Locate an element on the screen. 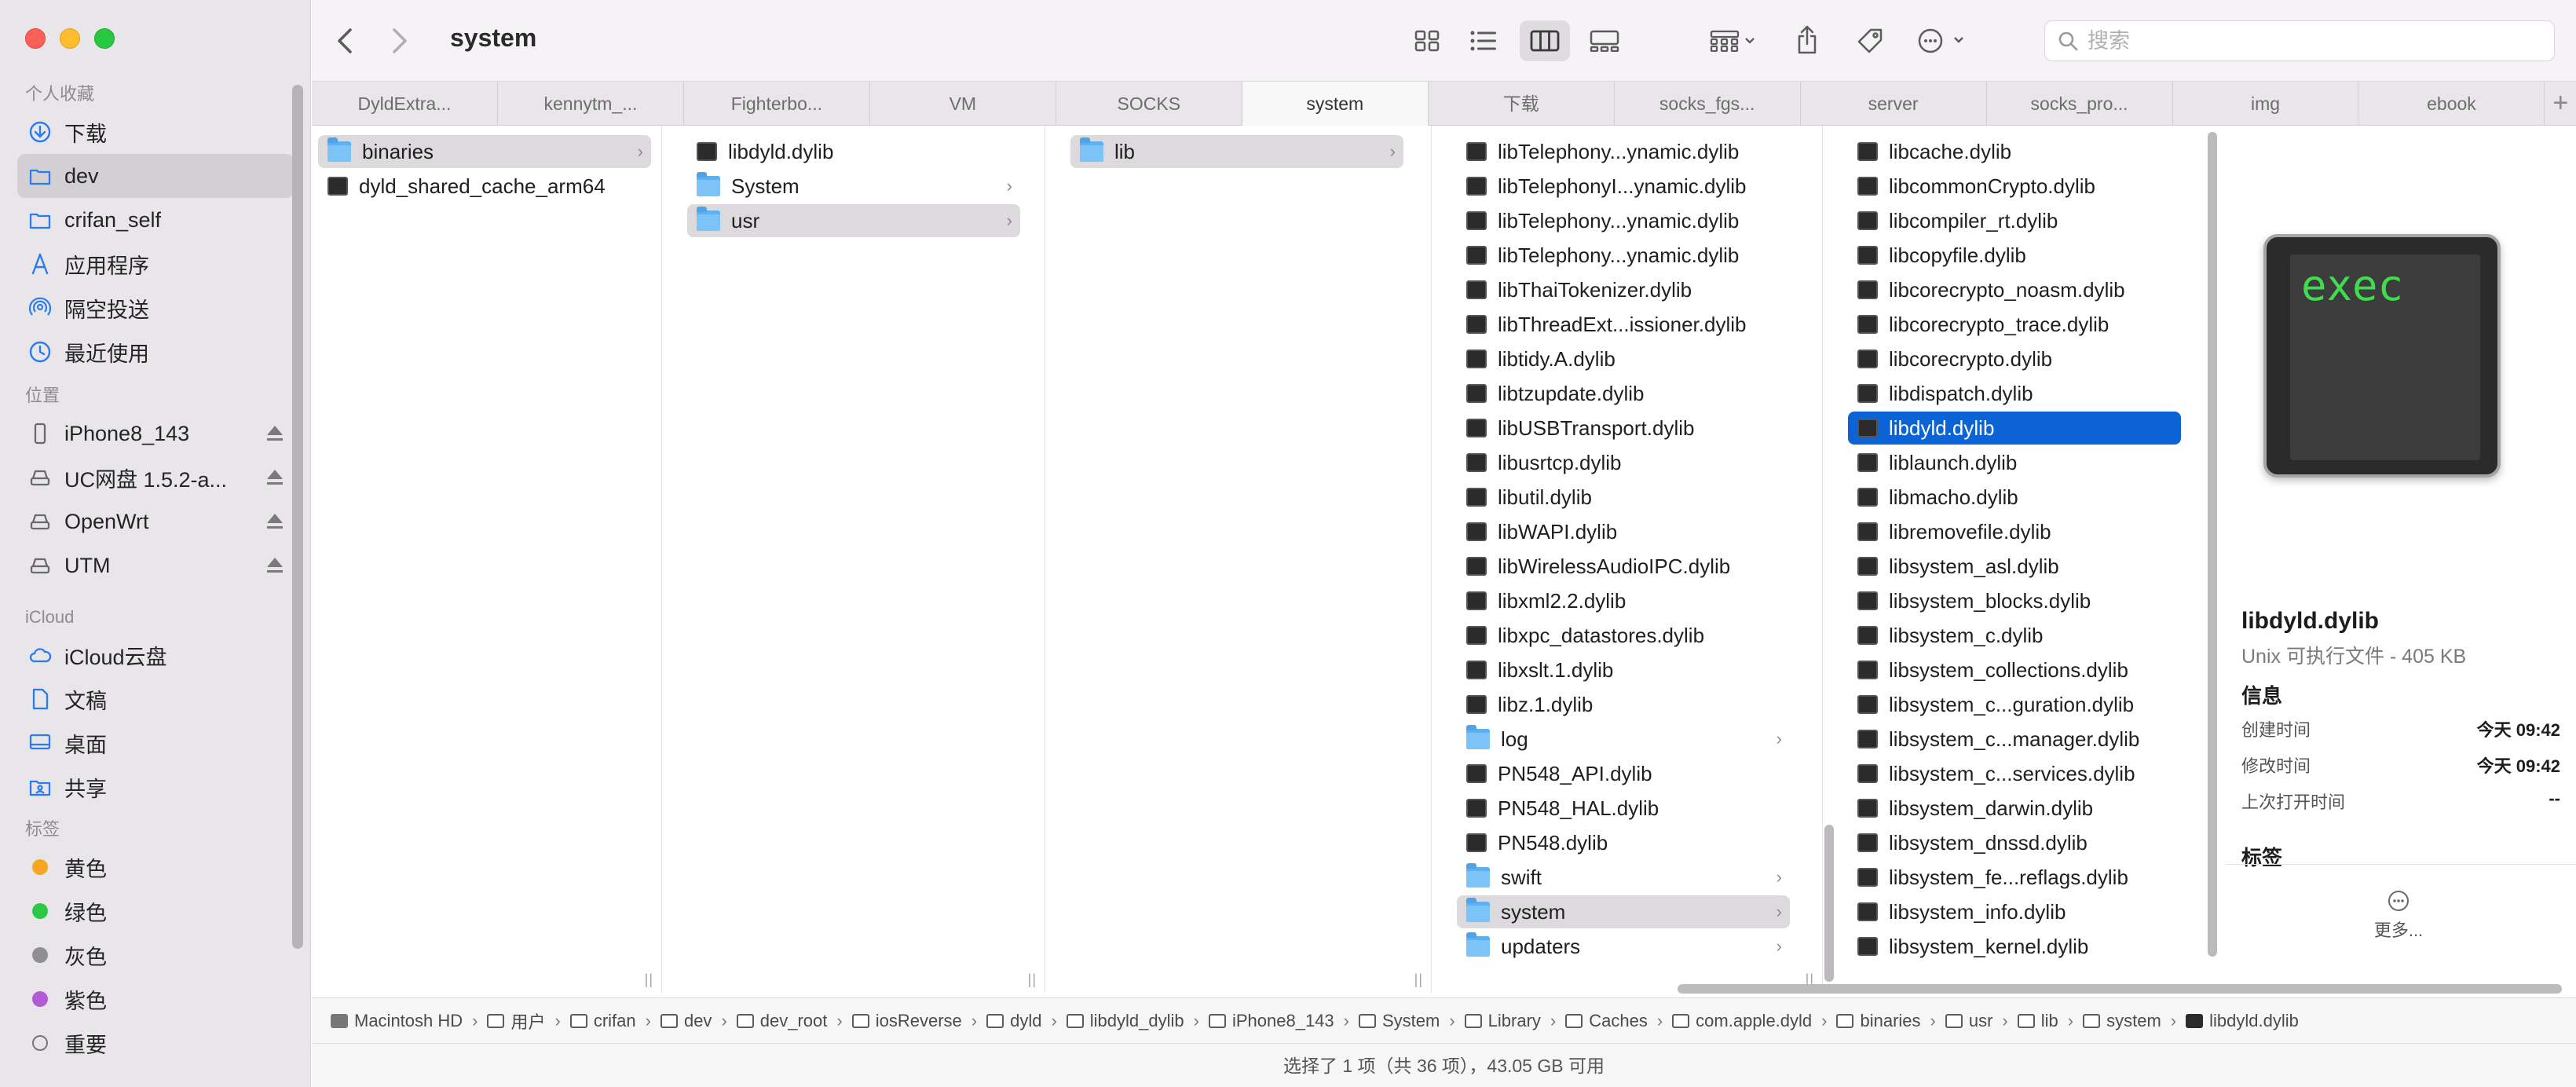 The height and width of the screenshot is (1087, 2576). file-row: libcache.dylib is located at coordinates (2014, 151).